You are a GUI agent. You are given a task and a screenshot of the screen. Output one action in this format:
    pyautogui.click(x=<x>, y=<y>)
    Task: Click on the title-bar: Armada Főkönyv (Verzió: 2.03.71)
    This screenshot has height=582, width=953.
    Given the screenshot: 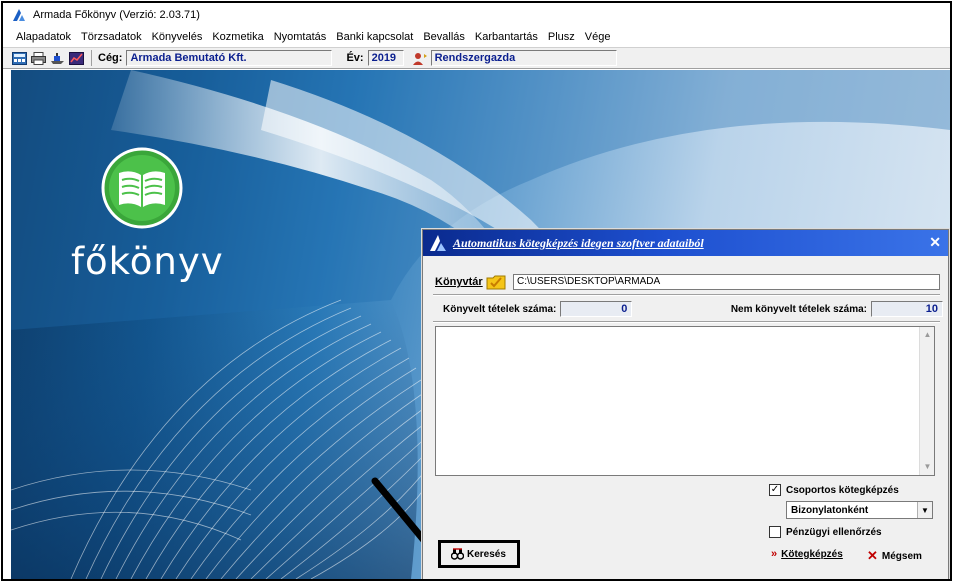 What is the action you would take?
    pyautogui.click(x=476, y=15)
    